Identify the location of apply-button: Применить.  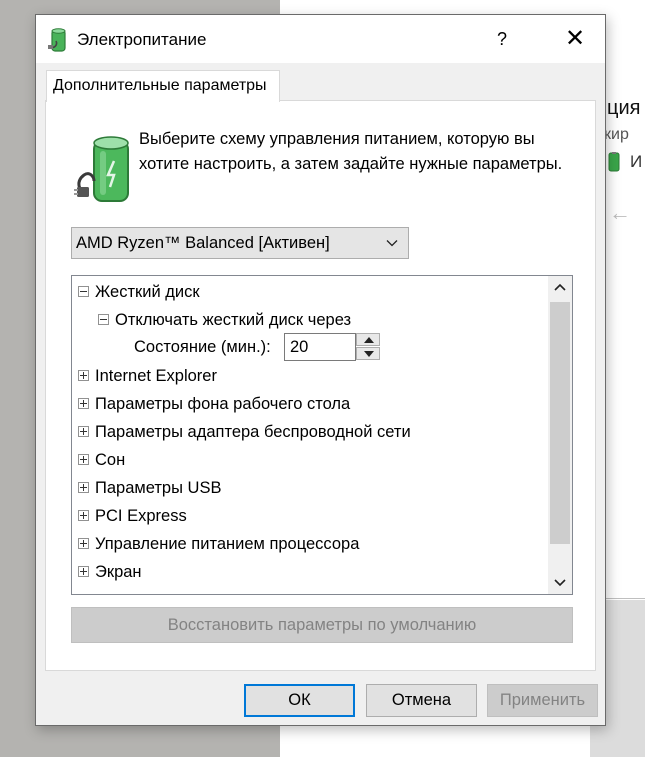
(542, 700).